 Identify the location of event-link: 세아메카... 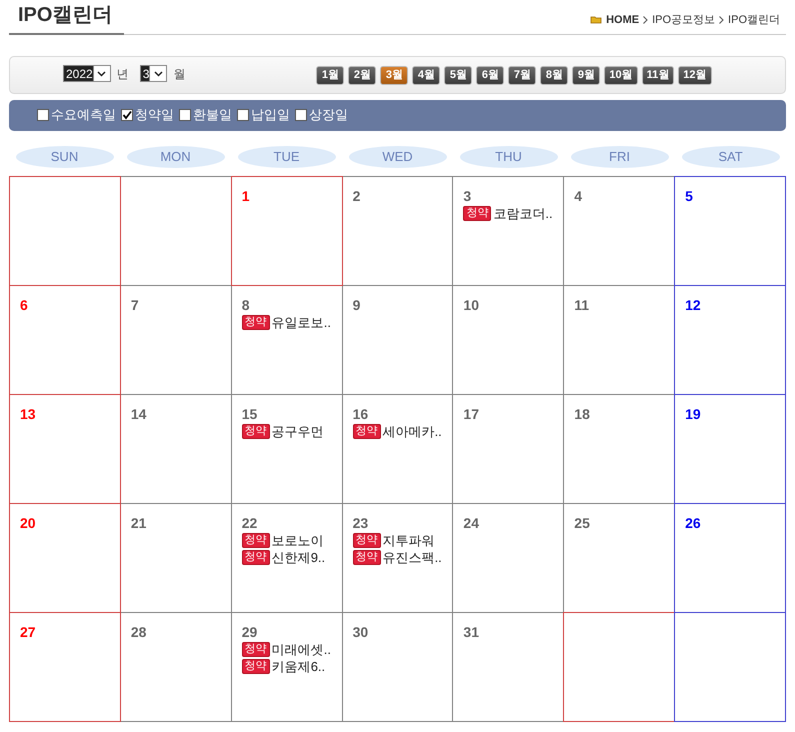
(412, 432).